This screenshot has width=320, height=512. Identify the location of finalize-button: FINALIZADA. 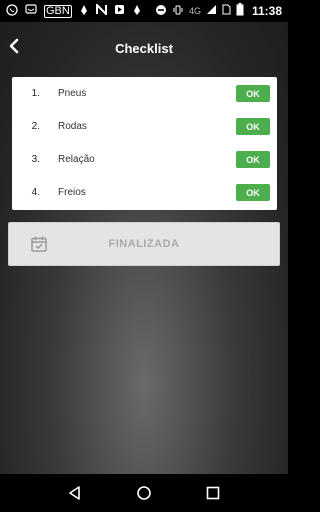
(144, 244).